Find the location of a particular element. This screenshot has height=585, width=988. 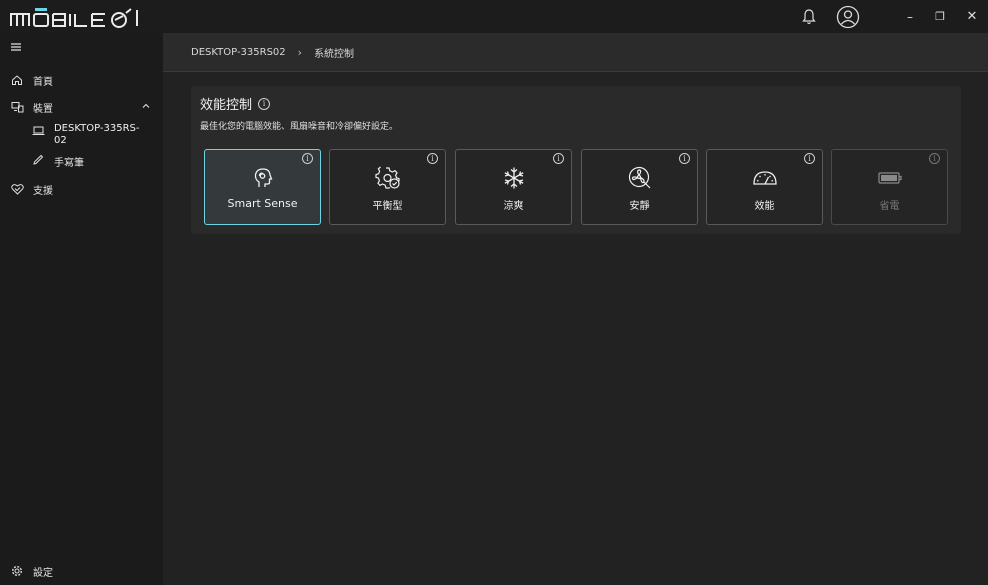

sidebar-item-label: 裝置 is located at coordinates (43, 109).